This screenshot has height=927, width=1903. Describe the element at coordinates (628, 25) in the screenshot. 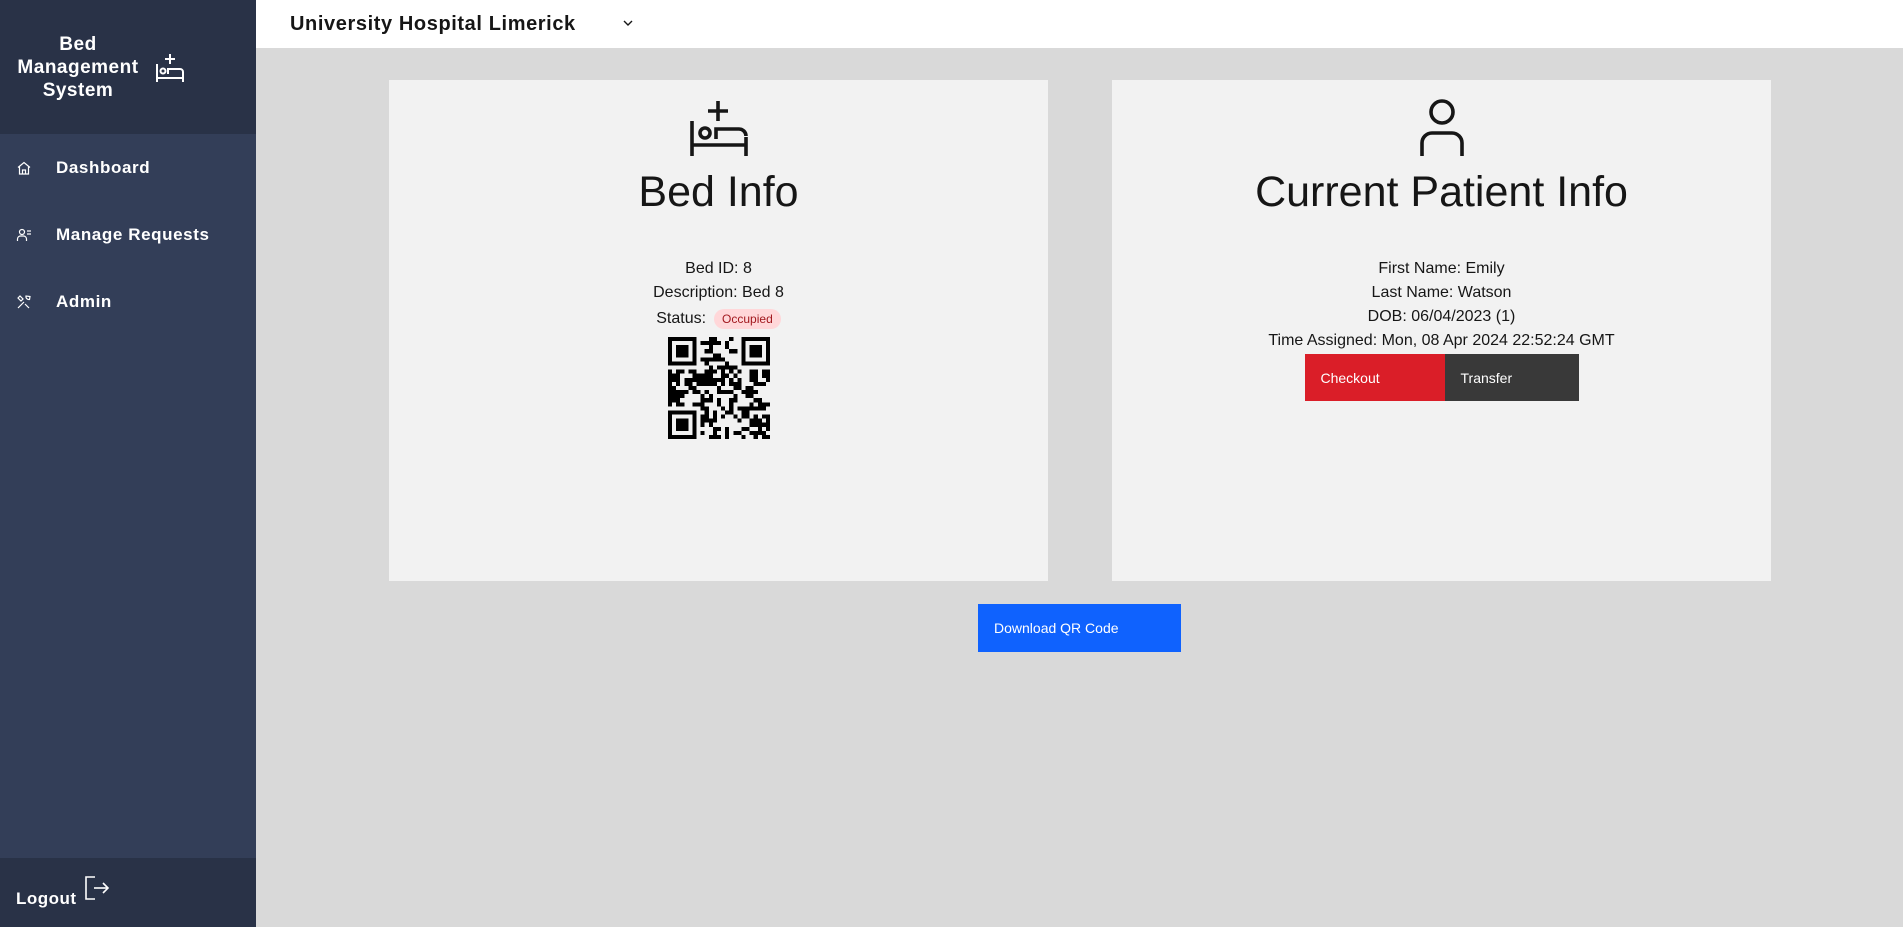

I see `chevron-down-icon` at that location.